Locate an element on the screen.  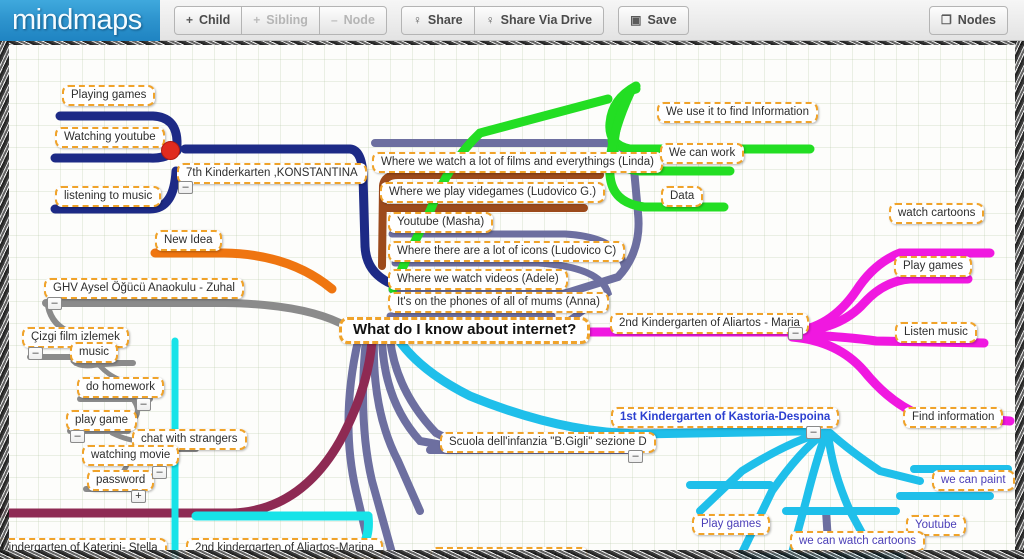
node-we-can-paint: we can paint is located at coordinates (973, 480).